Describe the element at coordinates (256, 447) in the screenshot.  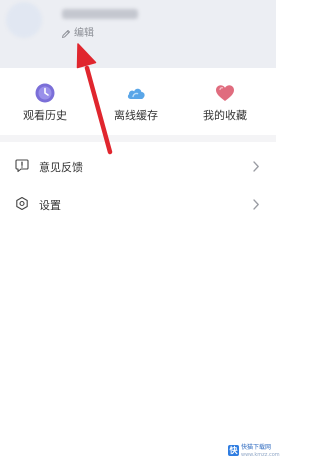
I see `watermark-text: 快猫下载网` at that location.